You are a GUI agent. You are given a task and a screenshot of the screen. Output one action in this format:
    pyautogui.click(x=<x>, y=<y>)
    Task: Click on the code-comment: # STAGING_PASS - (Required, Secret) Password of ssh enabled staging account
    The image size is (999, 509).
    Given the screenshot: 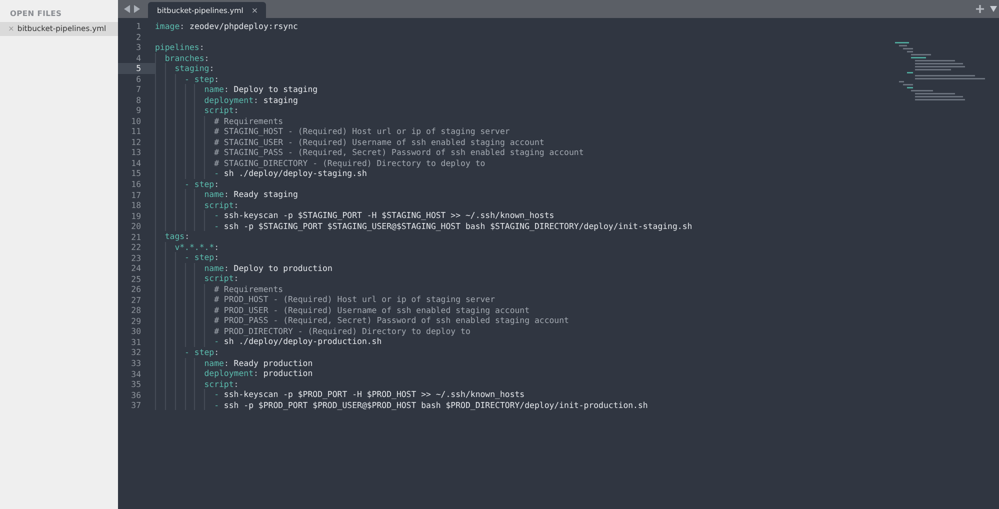 What is the action you would take?
    pyautogui.click(x=399, y=152)
    